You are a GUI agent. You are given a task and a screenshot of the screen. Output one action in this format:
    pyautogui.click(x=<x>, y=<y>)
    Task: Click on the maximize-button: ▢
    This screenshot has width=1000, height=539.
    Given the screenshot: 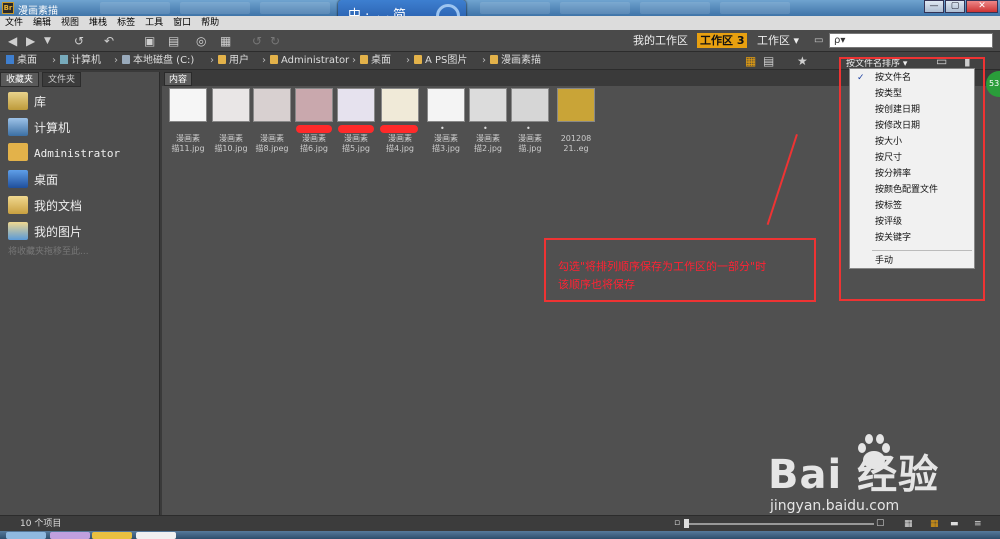 What is the action you would take?
    pyautogui.click(x=955, y=6)
    